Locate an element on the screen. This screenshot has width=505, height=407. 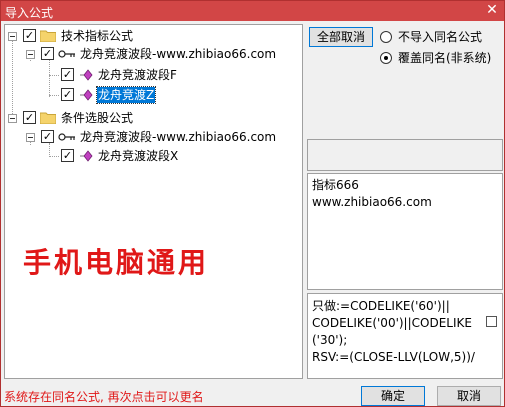
tree-group-indicators: ✓ 技术指标公式 is located at coordinates (153, 36).